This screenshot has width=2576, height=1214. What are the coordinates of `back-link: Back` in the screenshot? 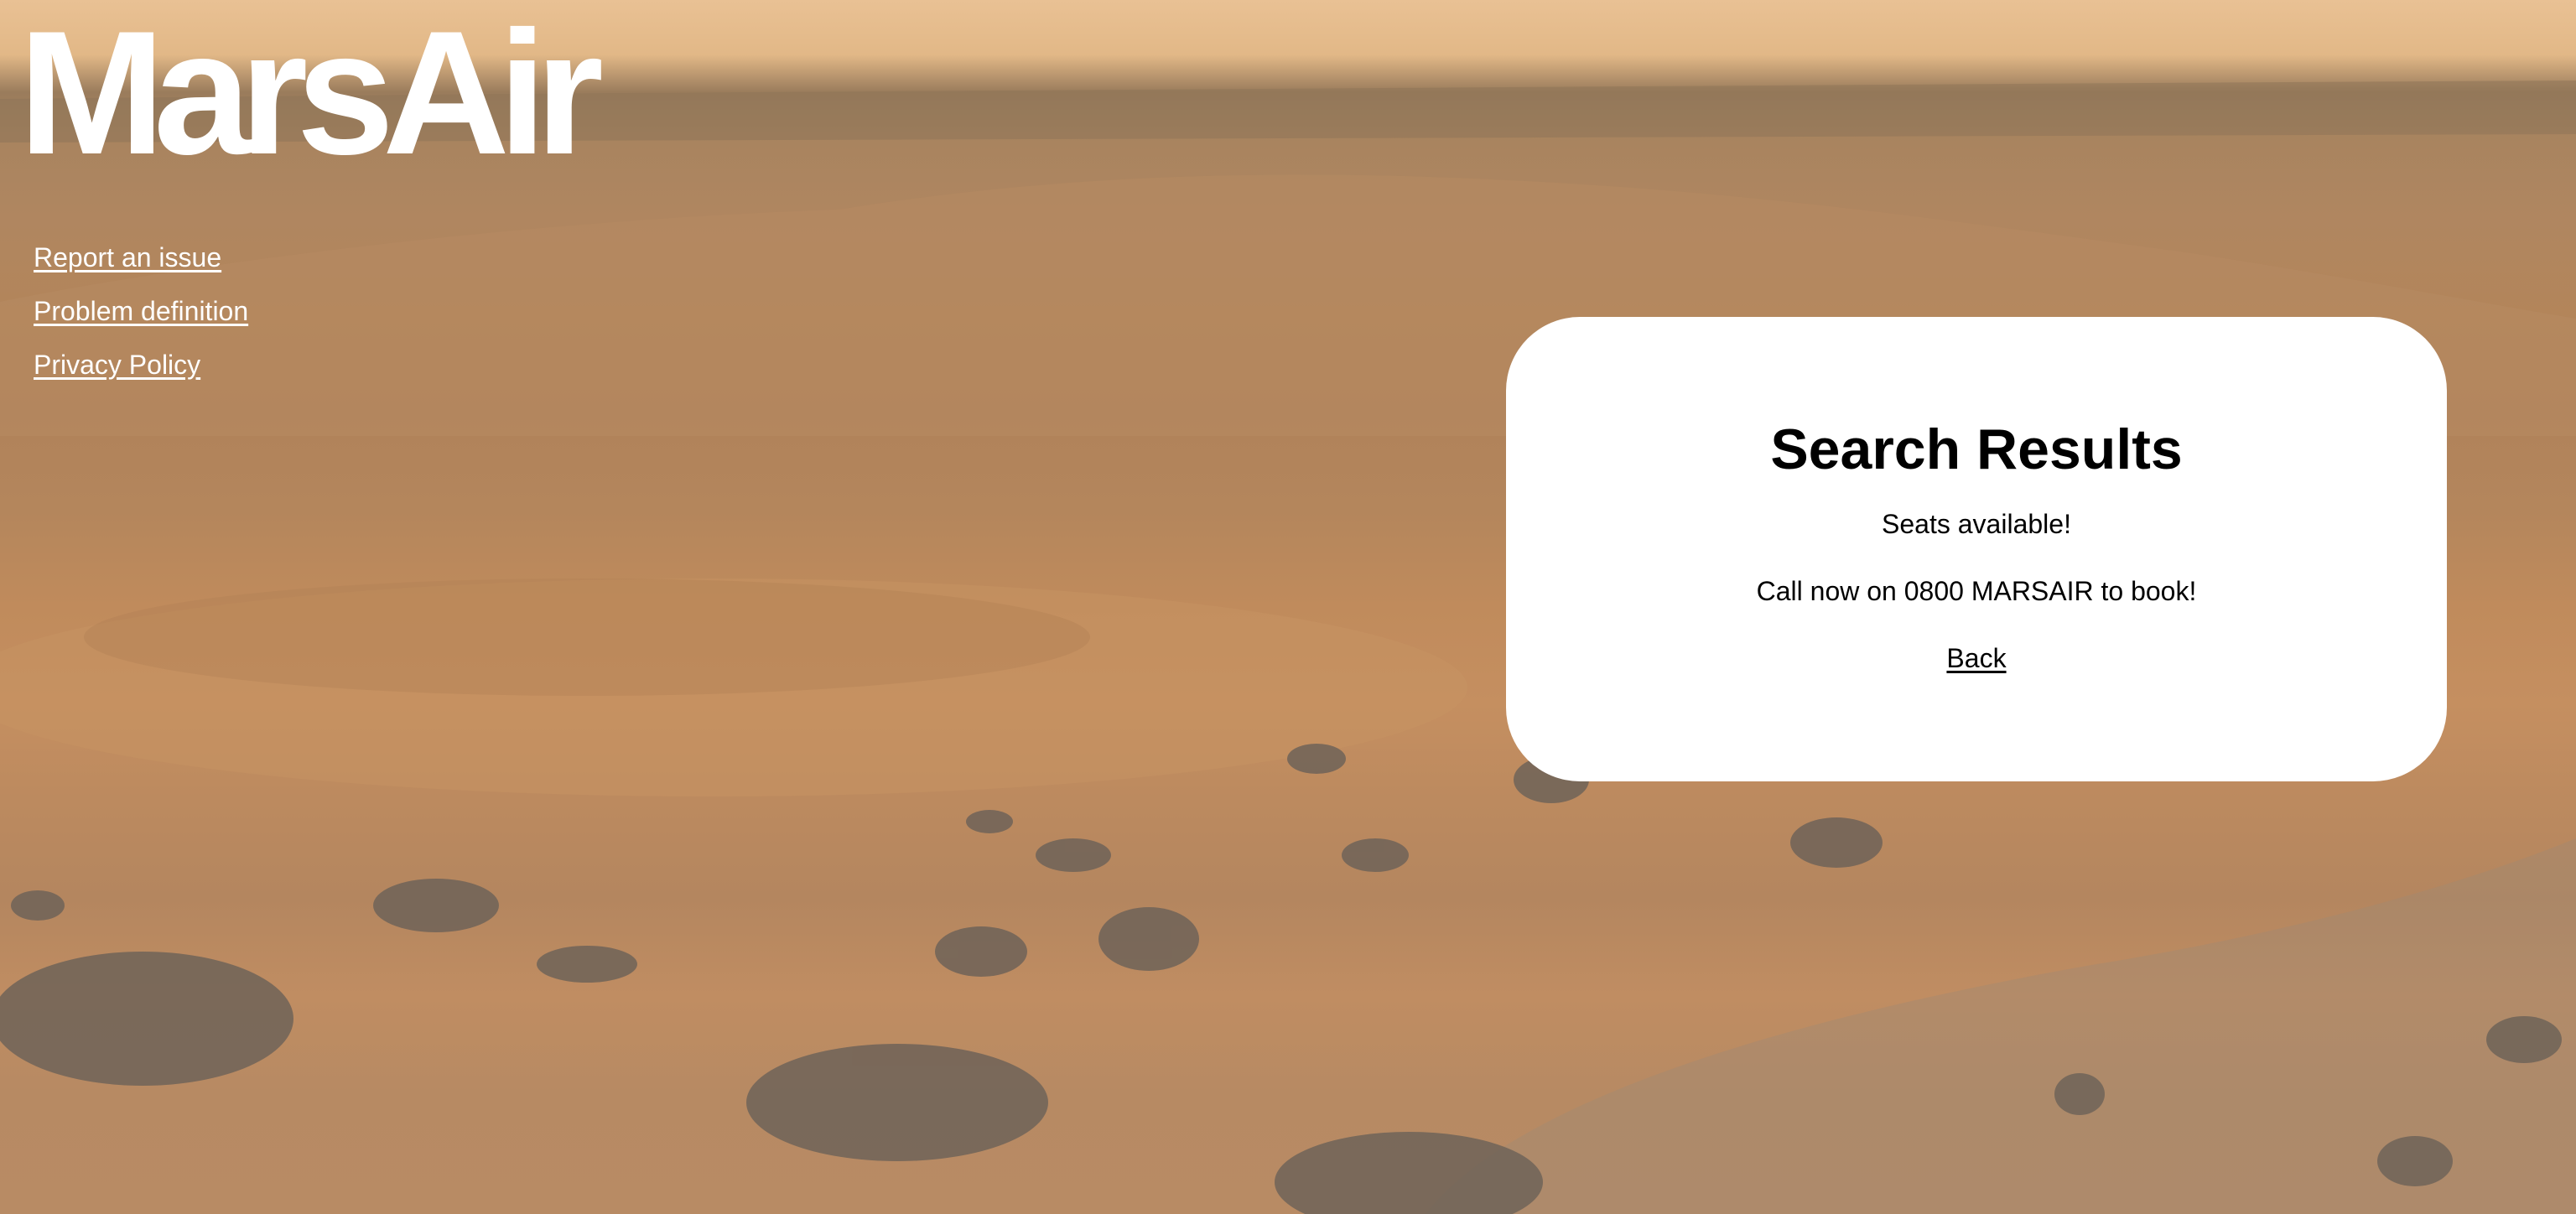 It's located at (1976, 658).